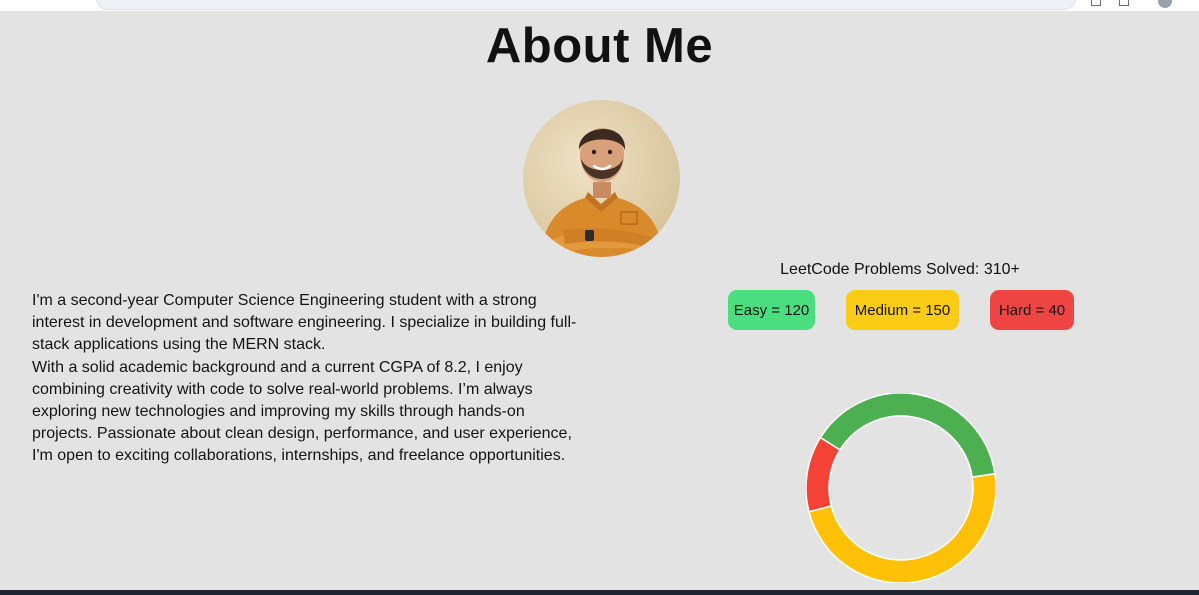 The image size is (1199, 595). I want to click on browser-toolbar, so click(599, 5).